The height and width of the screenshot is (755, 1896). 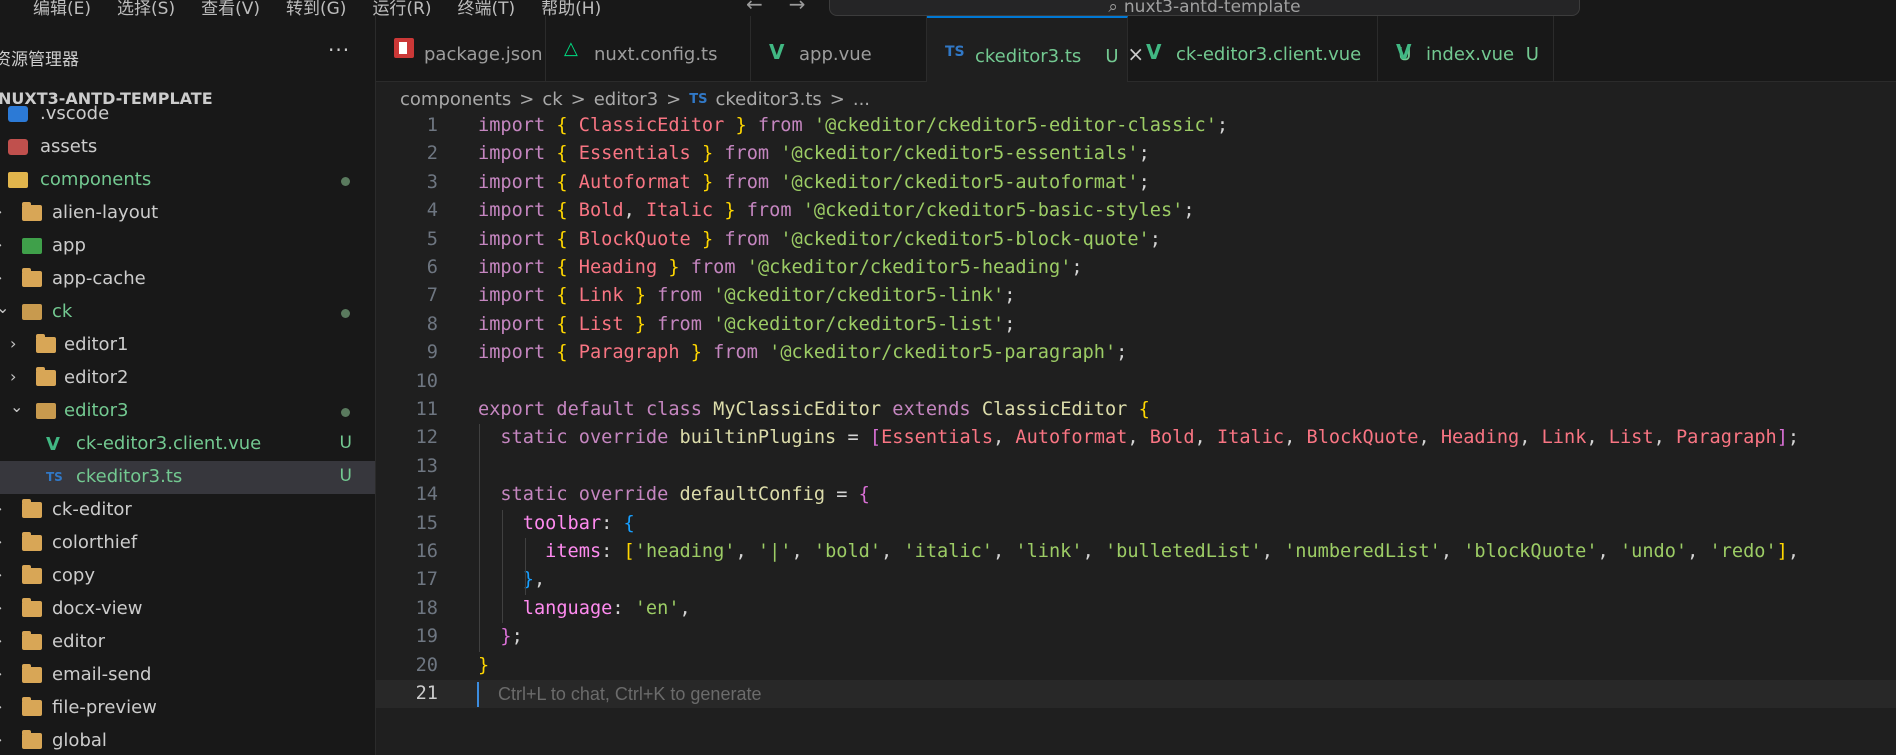 I want to click on tree-item-ck: ⌄ ck, so click(x=187, y=312).